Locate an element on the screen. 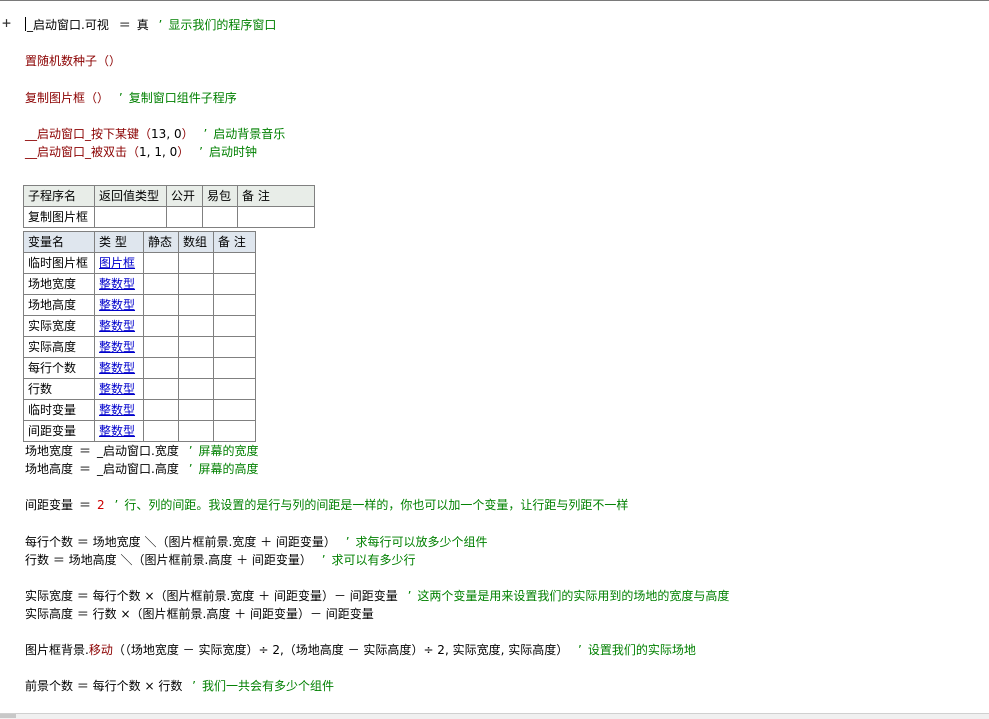  code-line-5: __启动窗口_被双击（1, 1, 0） ’ 启动时钟 is located at coordinates (141, 152).